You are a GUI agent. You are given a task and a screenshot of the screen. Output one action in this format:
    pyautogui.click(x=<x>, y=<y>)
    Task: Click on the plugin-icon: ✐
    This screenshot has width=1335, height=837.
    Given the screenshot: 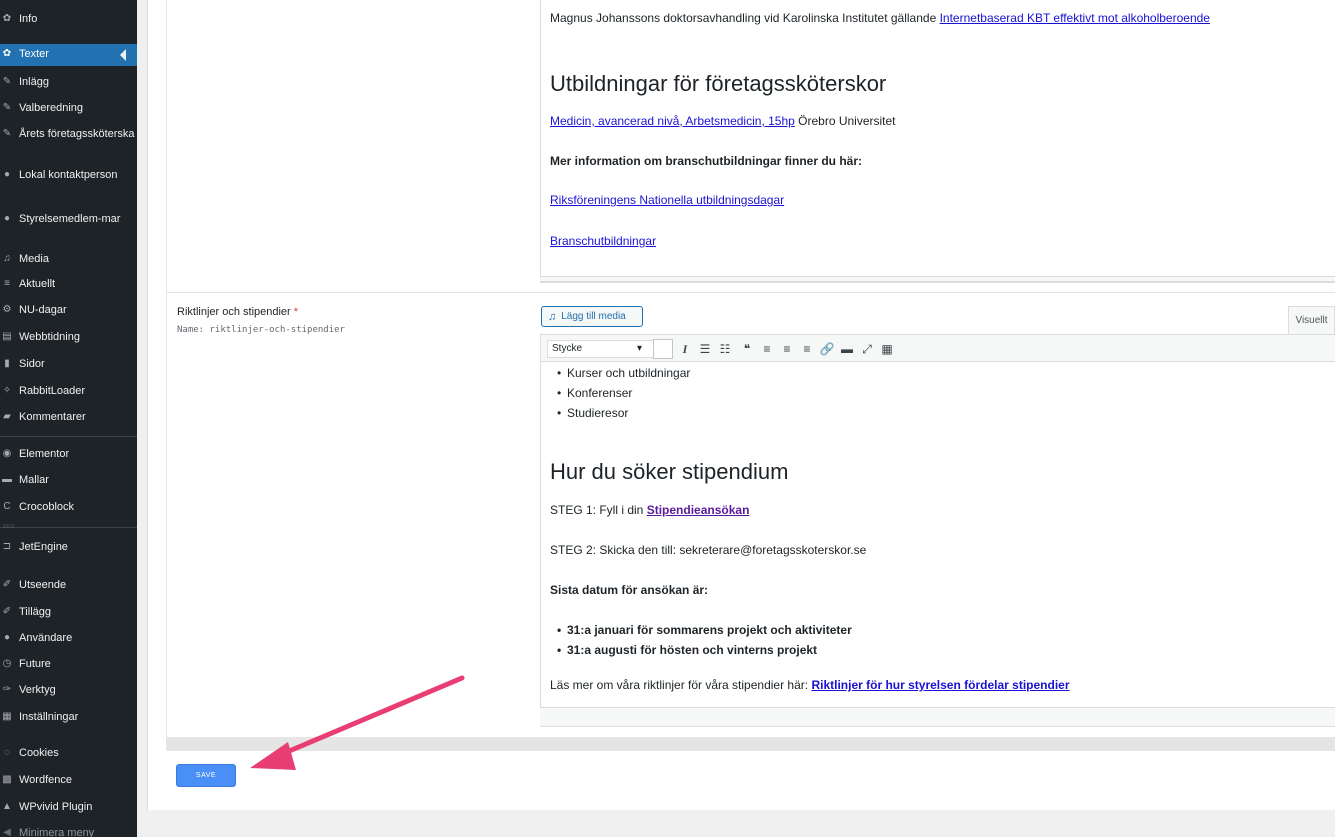 What is the action you would take?
    pyautogui.click(x=7, y=611)
    